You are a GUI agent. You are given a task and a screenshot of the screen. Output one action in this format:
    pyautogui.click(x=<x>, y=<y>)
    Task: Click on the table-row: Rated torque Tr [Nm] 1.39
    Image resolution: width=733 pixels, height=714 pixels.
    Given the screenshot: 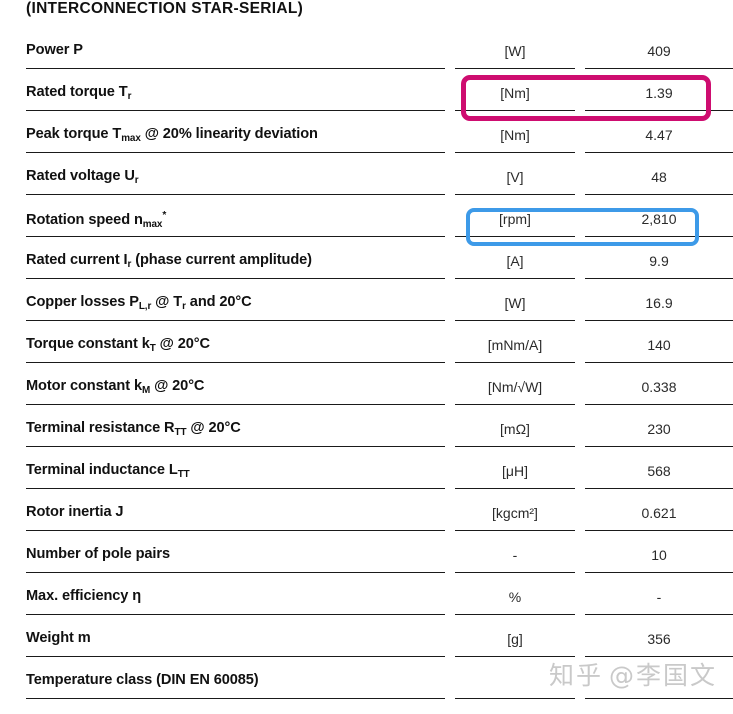 What is the action you would take?
    pyautogui.click(x=366, y=96)
    